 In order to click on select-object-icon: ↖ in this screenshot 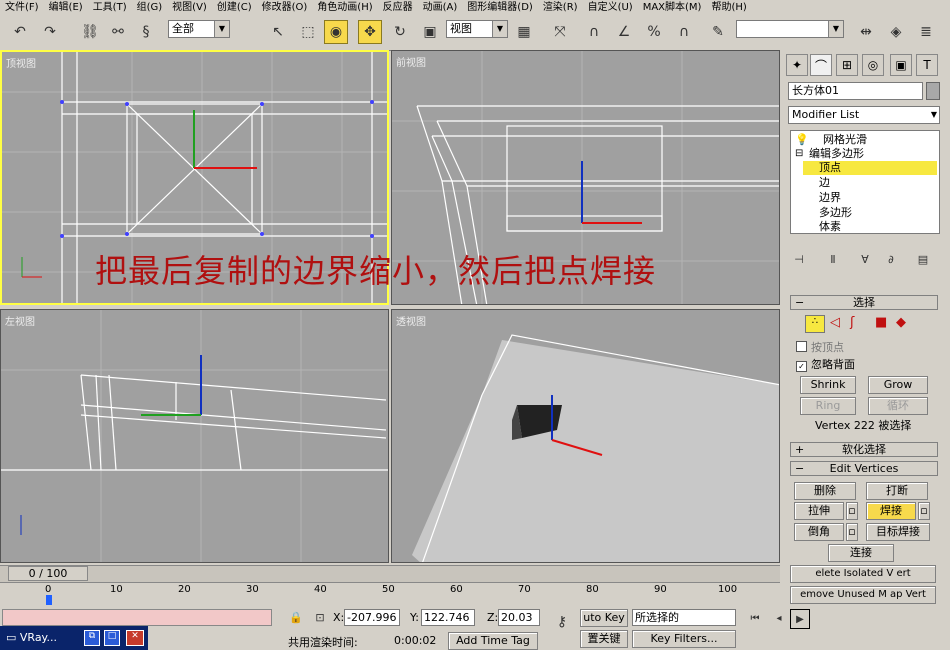, I will do `click(278, 32)`.